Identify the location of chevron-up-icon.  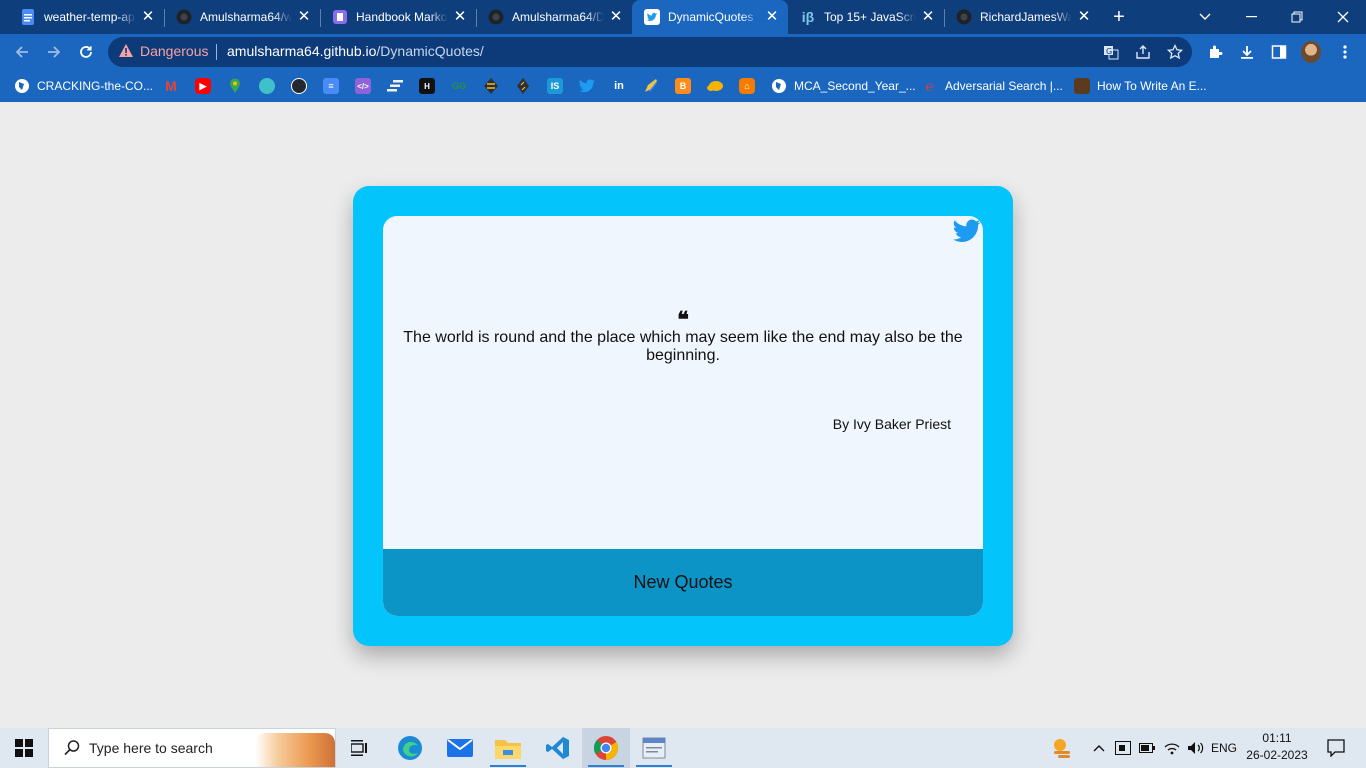
(1099, 748).